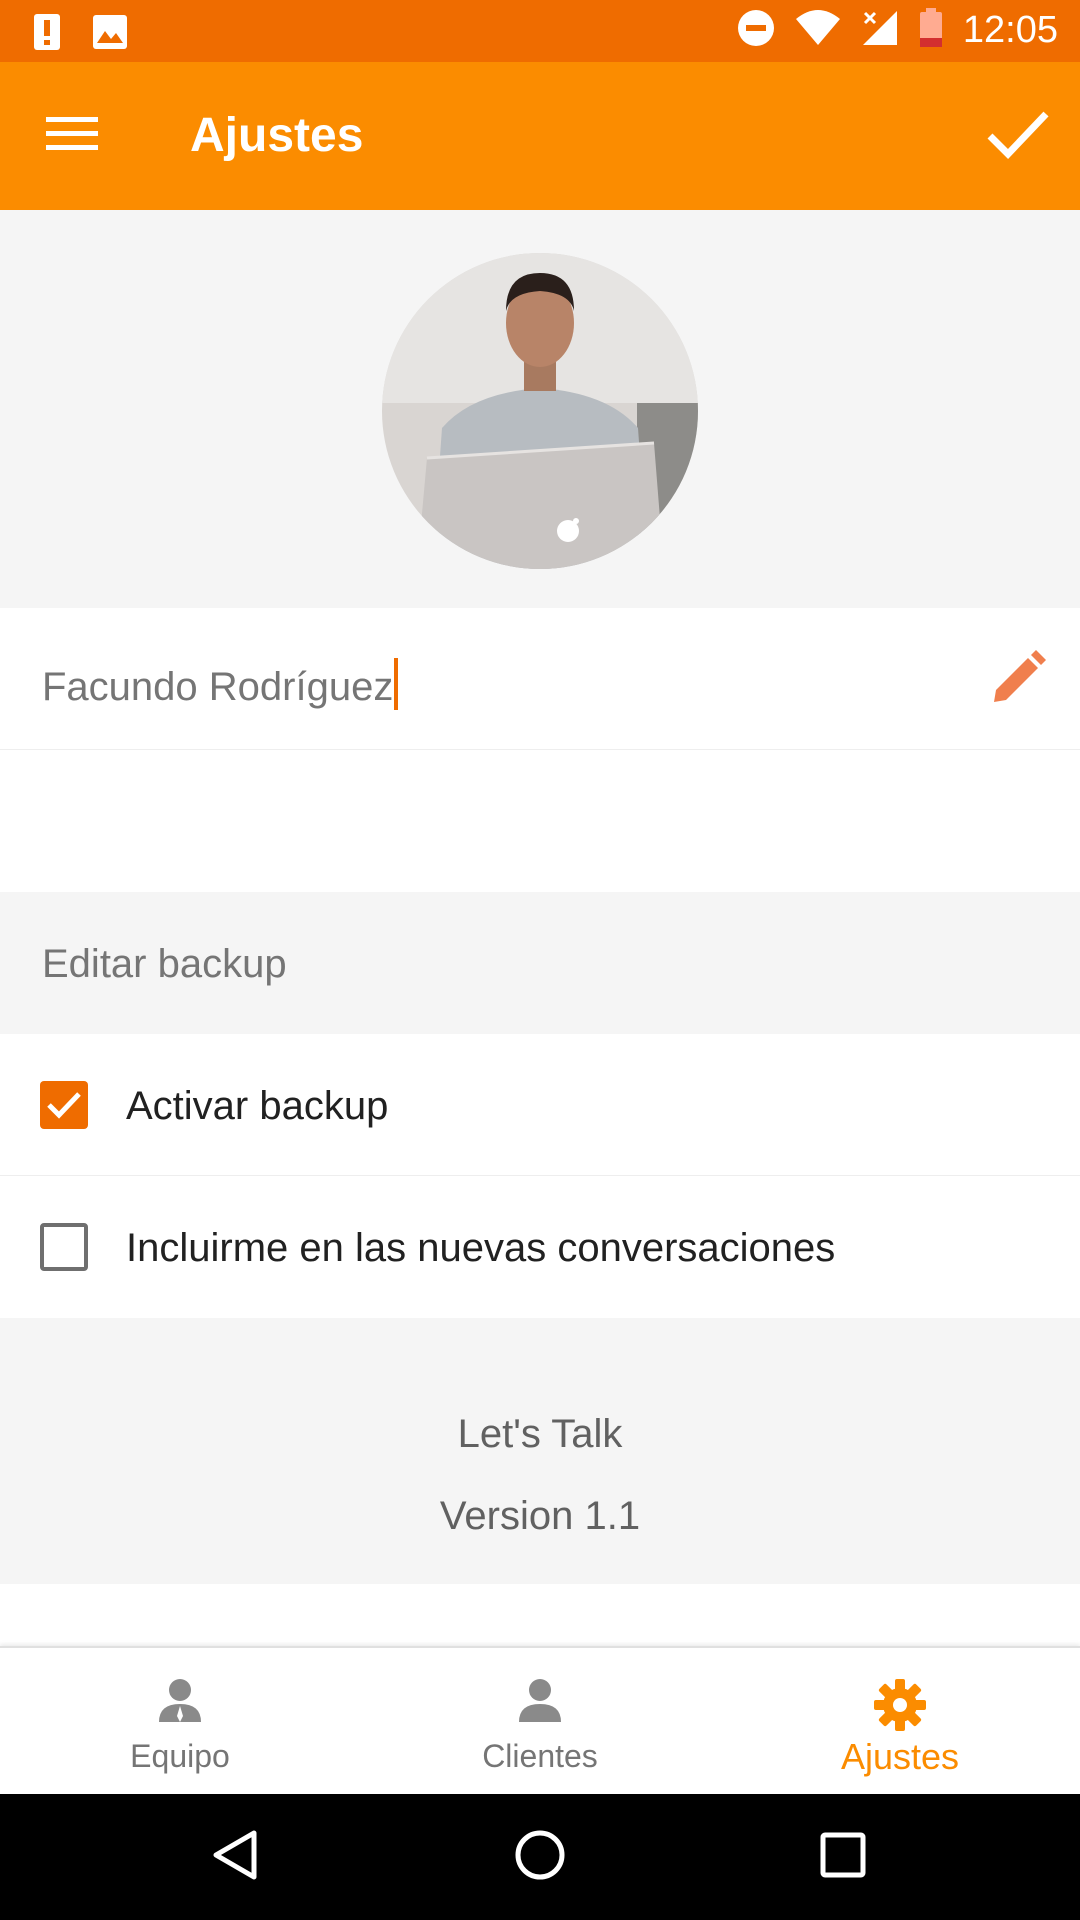  I want to click on image-icon, so click(110, 34).